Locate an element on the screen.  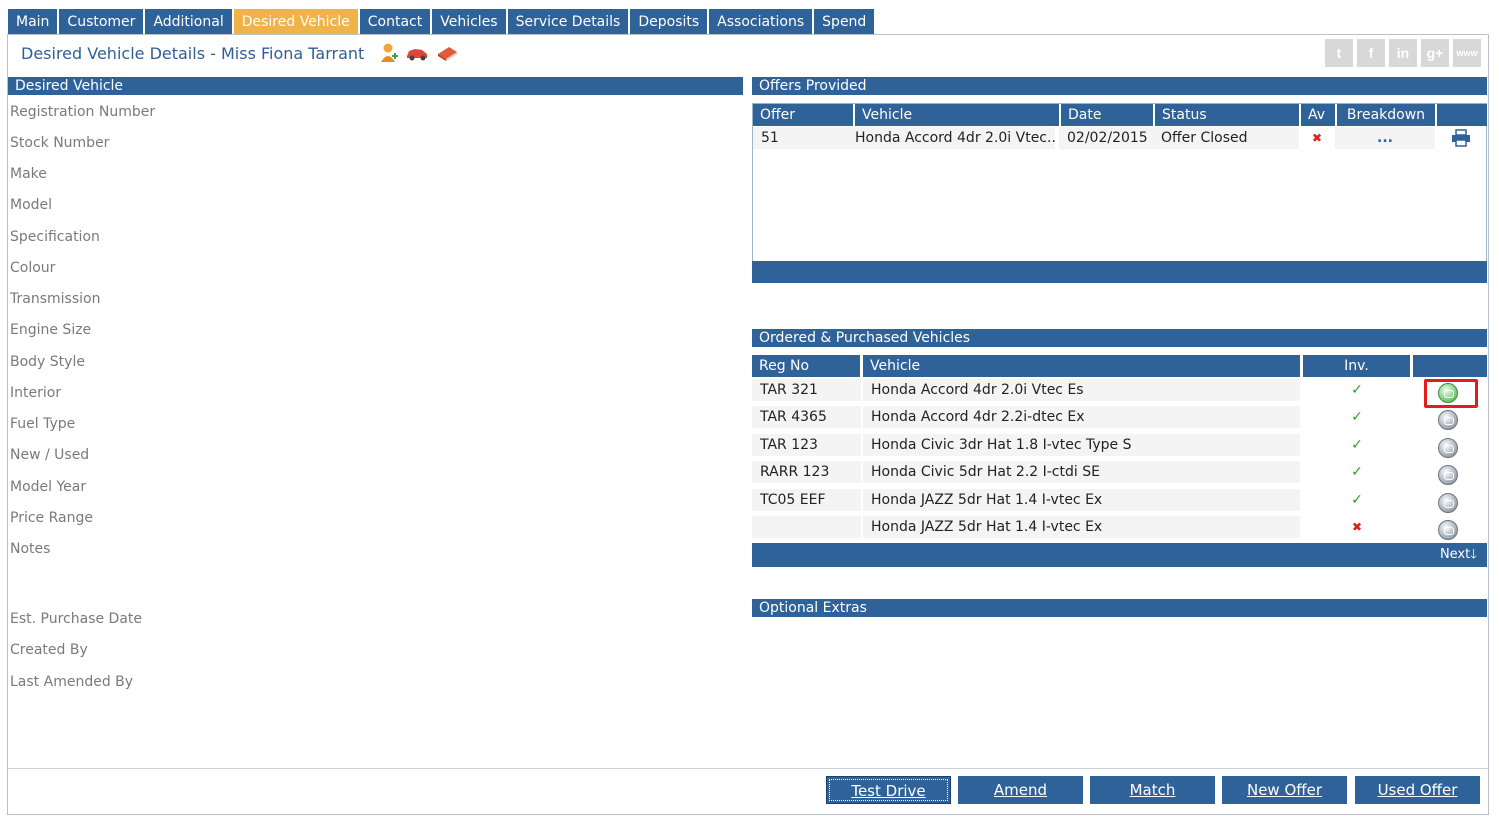
highlight-box is located at coordinates (1451, 393).